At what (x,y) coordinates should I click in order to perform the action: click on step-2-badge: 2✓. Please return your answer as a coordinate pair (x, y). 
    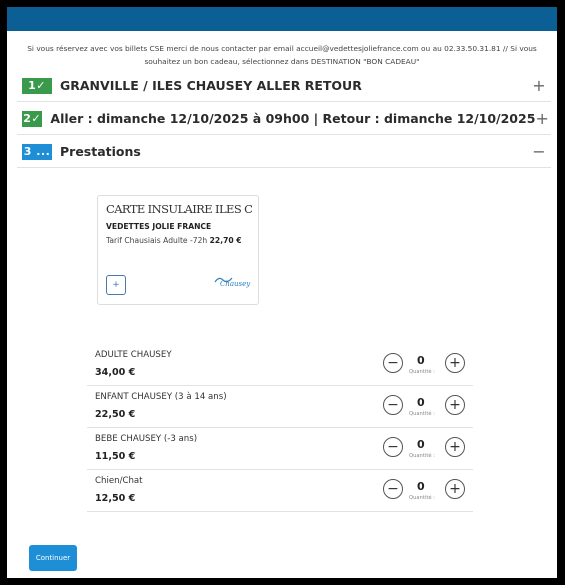
    Looking at the image, I should click on (32, 118).